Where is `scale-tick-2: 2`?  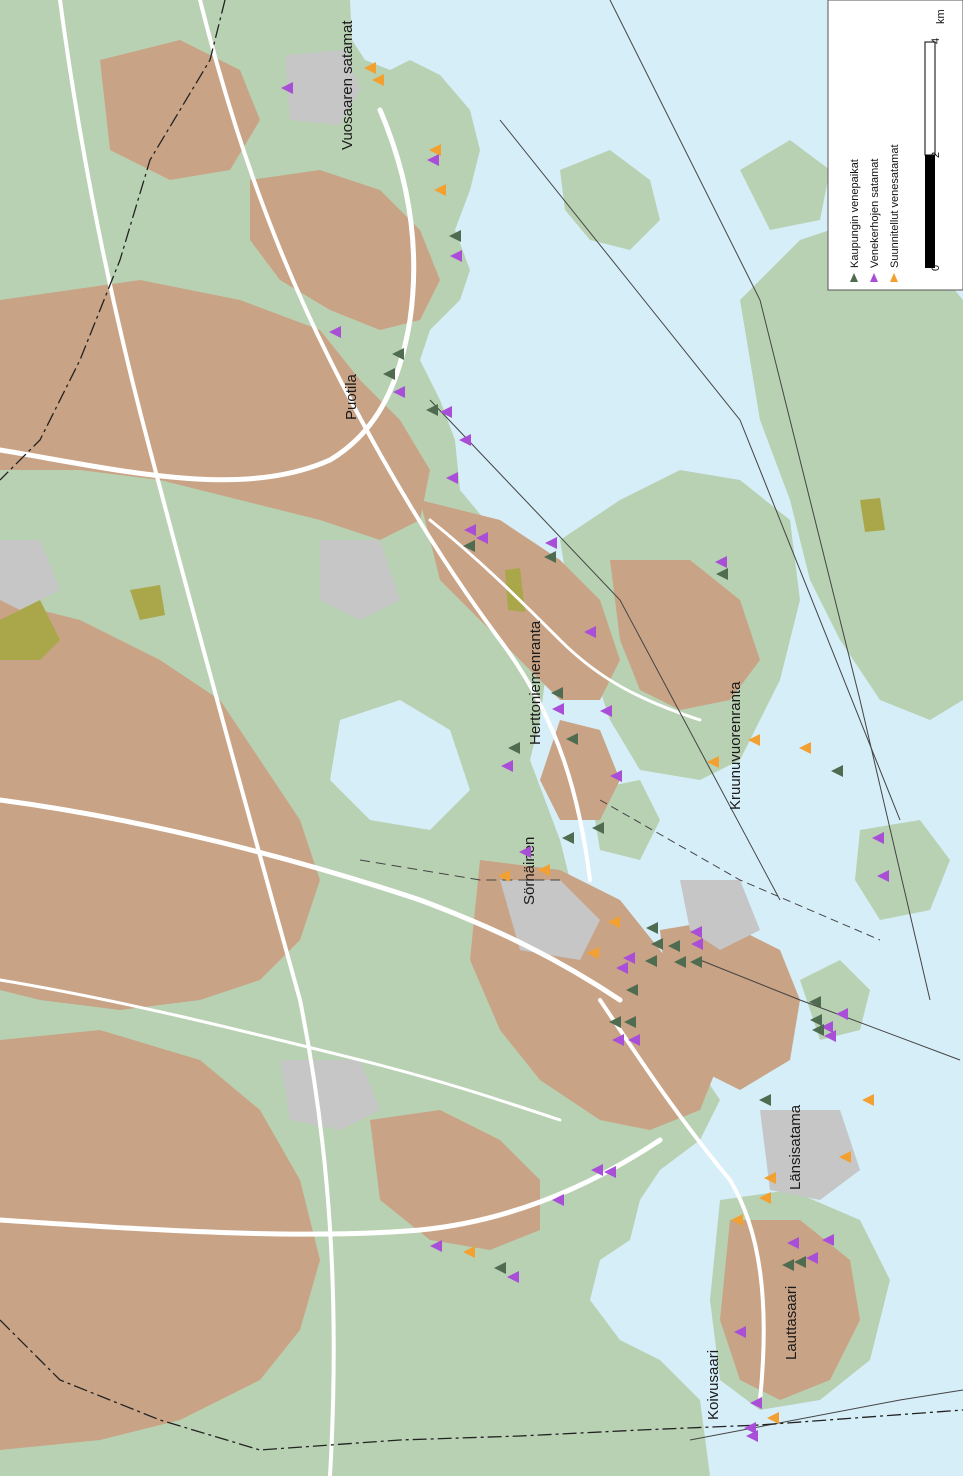 scale-tick-2: 2 is located at coordinates (936, 155).